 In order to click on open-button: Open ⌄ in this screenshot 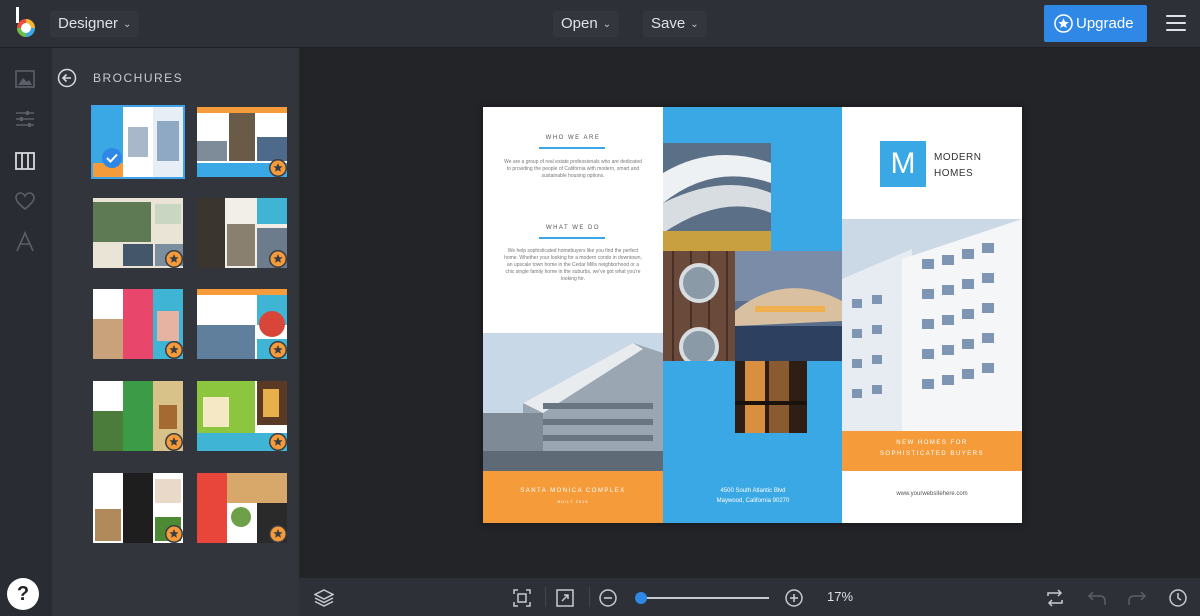, I will do `click(586, 24)`.